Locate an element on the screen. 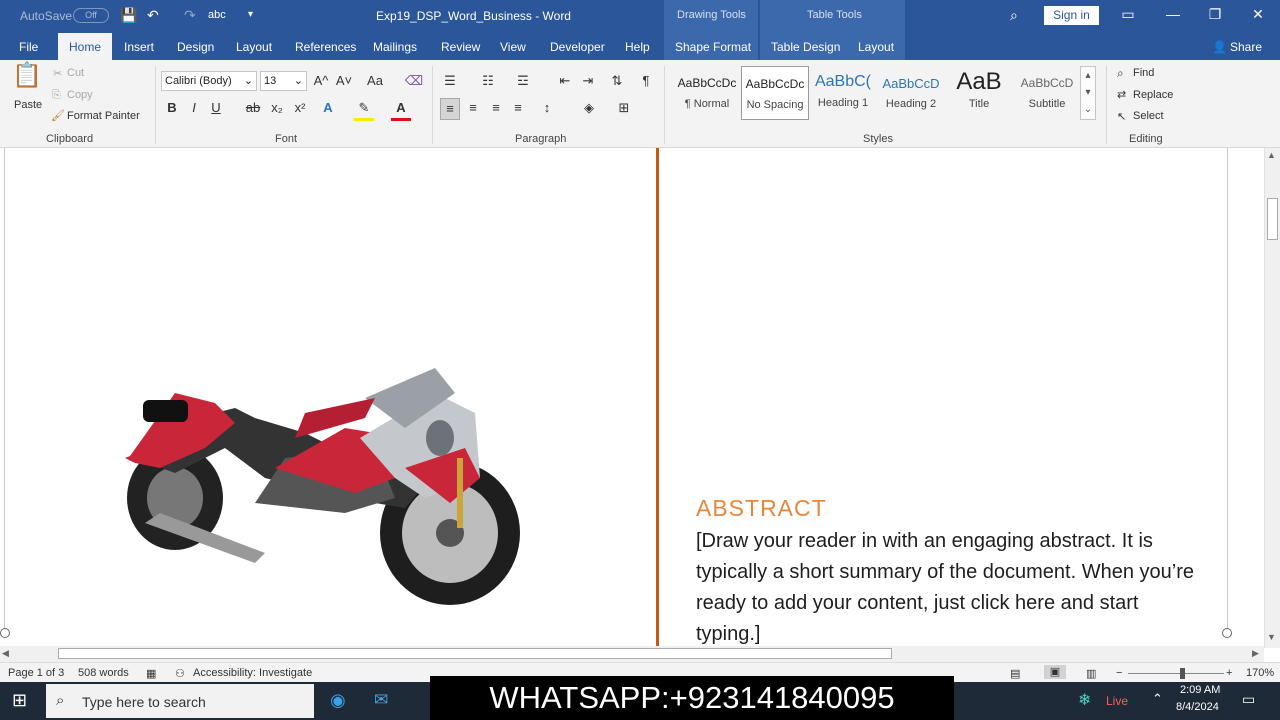  share-button: Share is located at coordinates (1246, 47).